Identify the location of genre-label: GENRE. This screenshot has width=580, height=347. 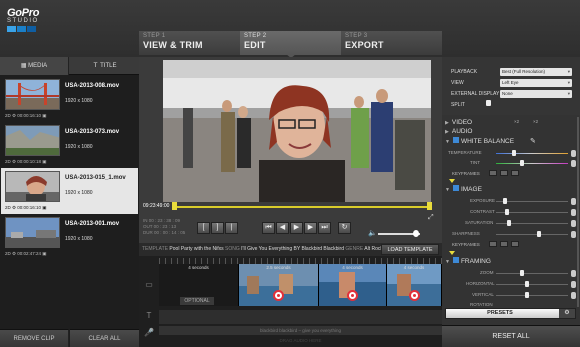
(354, 249).